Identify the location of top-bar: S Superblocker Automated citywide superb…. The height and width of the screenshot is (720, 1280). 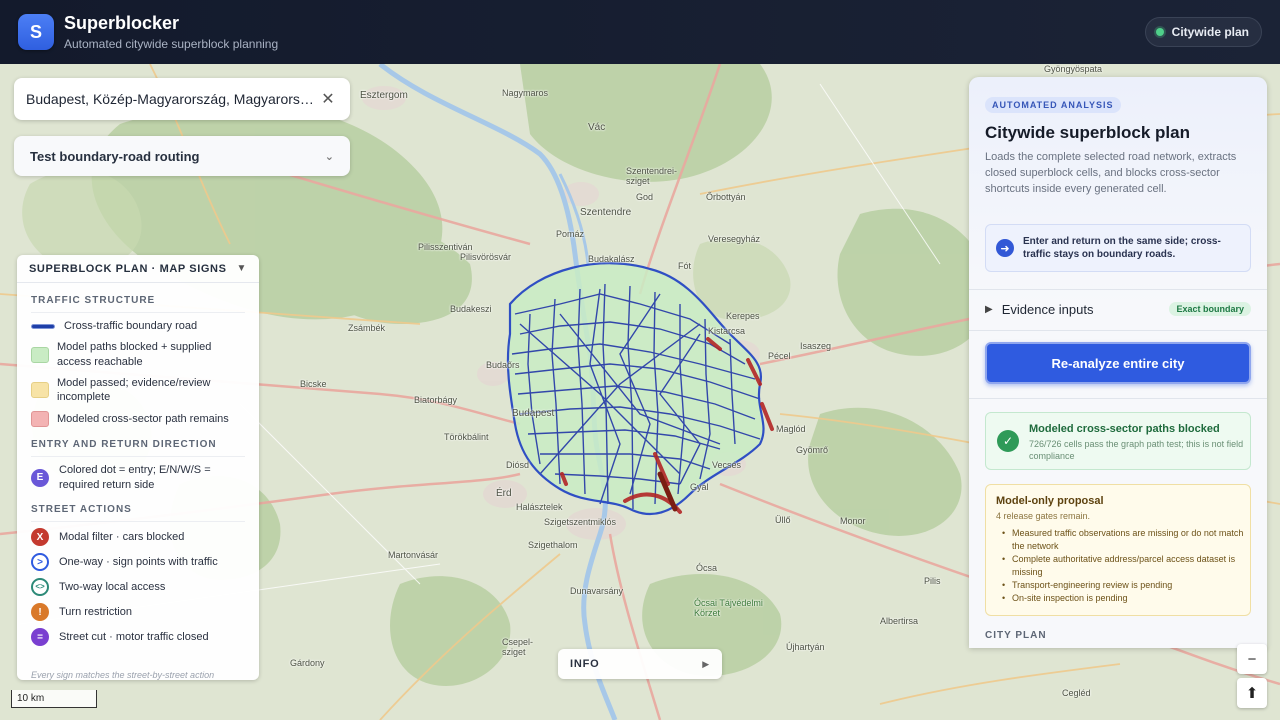
(640, 32).